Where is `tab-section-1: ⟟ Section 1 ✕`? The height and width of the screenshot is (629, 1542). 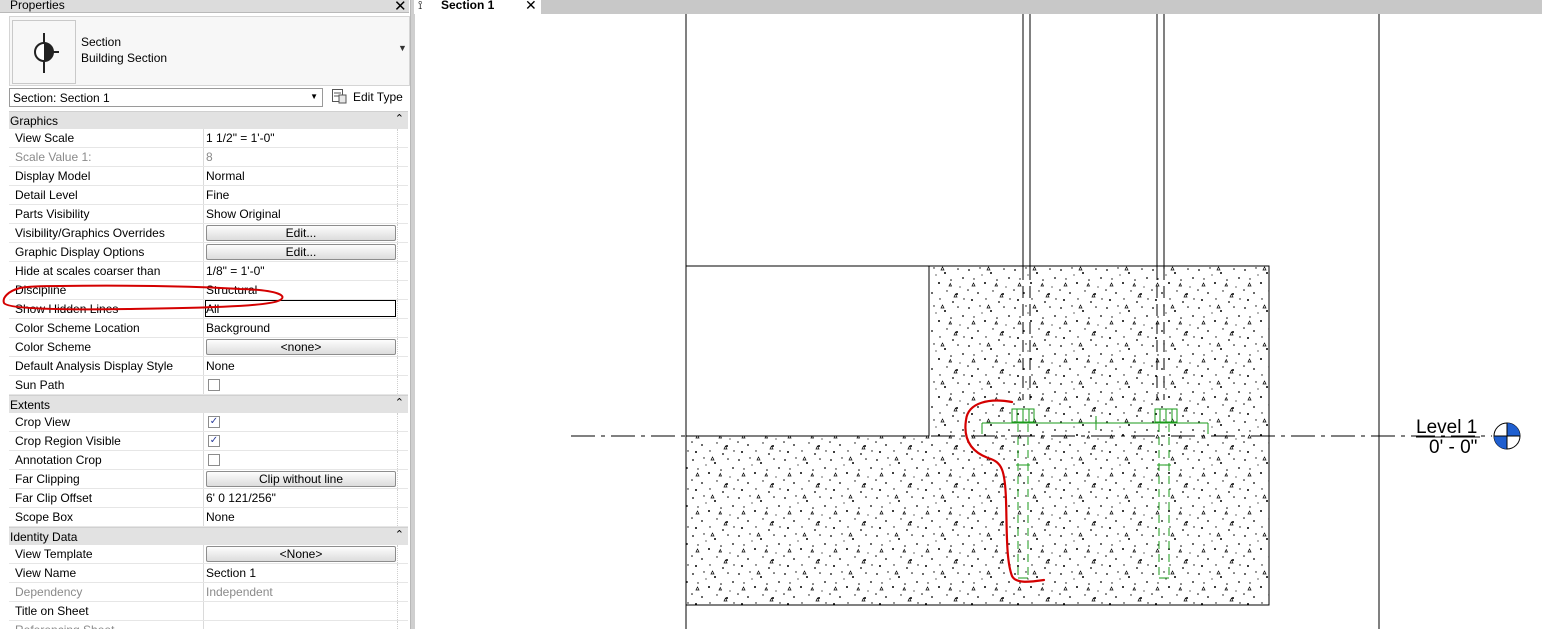 tab-section-1: ⟟ Section 1 ✕ is located at coordinates (477, 7).